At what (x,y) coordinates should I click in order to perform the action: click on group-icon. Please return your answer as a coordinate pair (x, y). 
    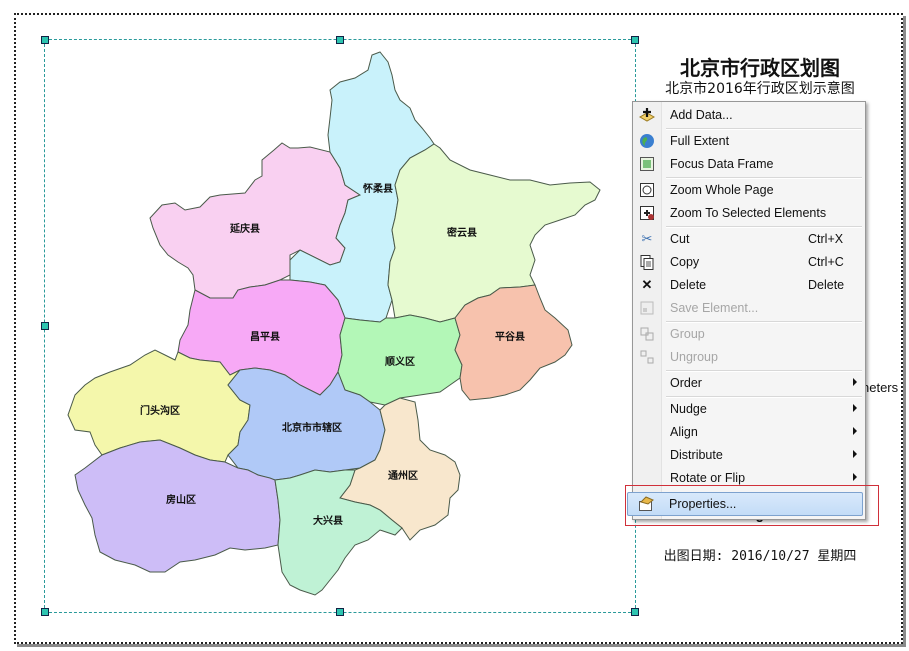
    Looking at the image, I should click on (647, 334).